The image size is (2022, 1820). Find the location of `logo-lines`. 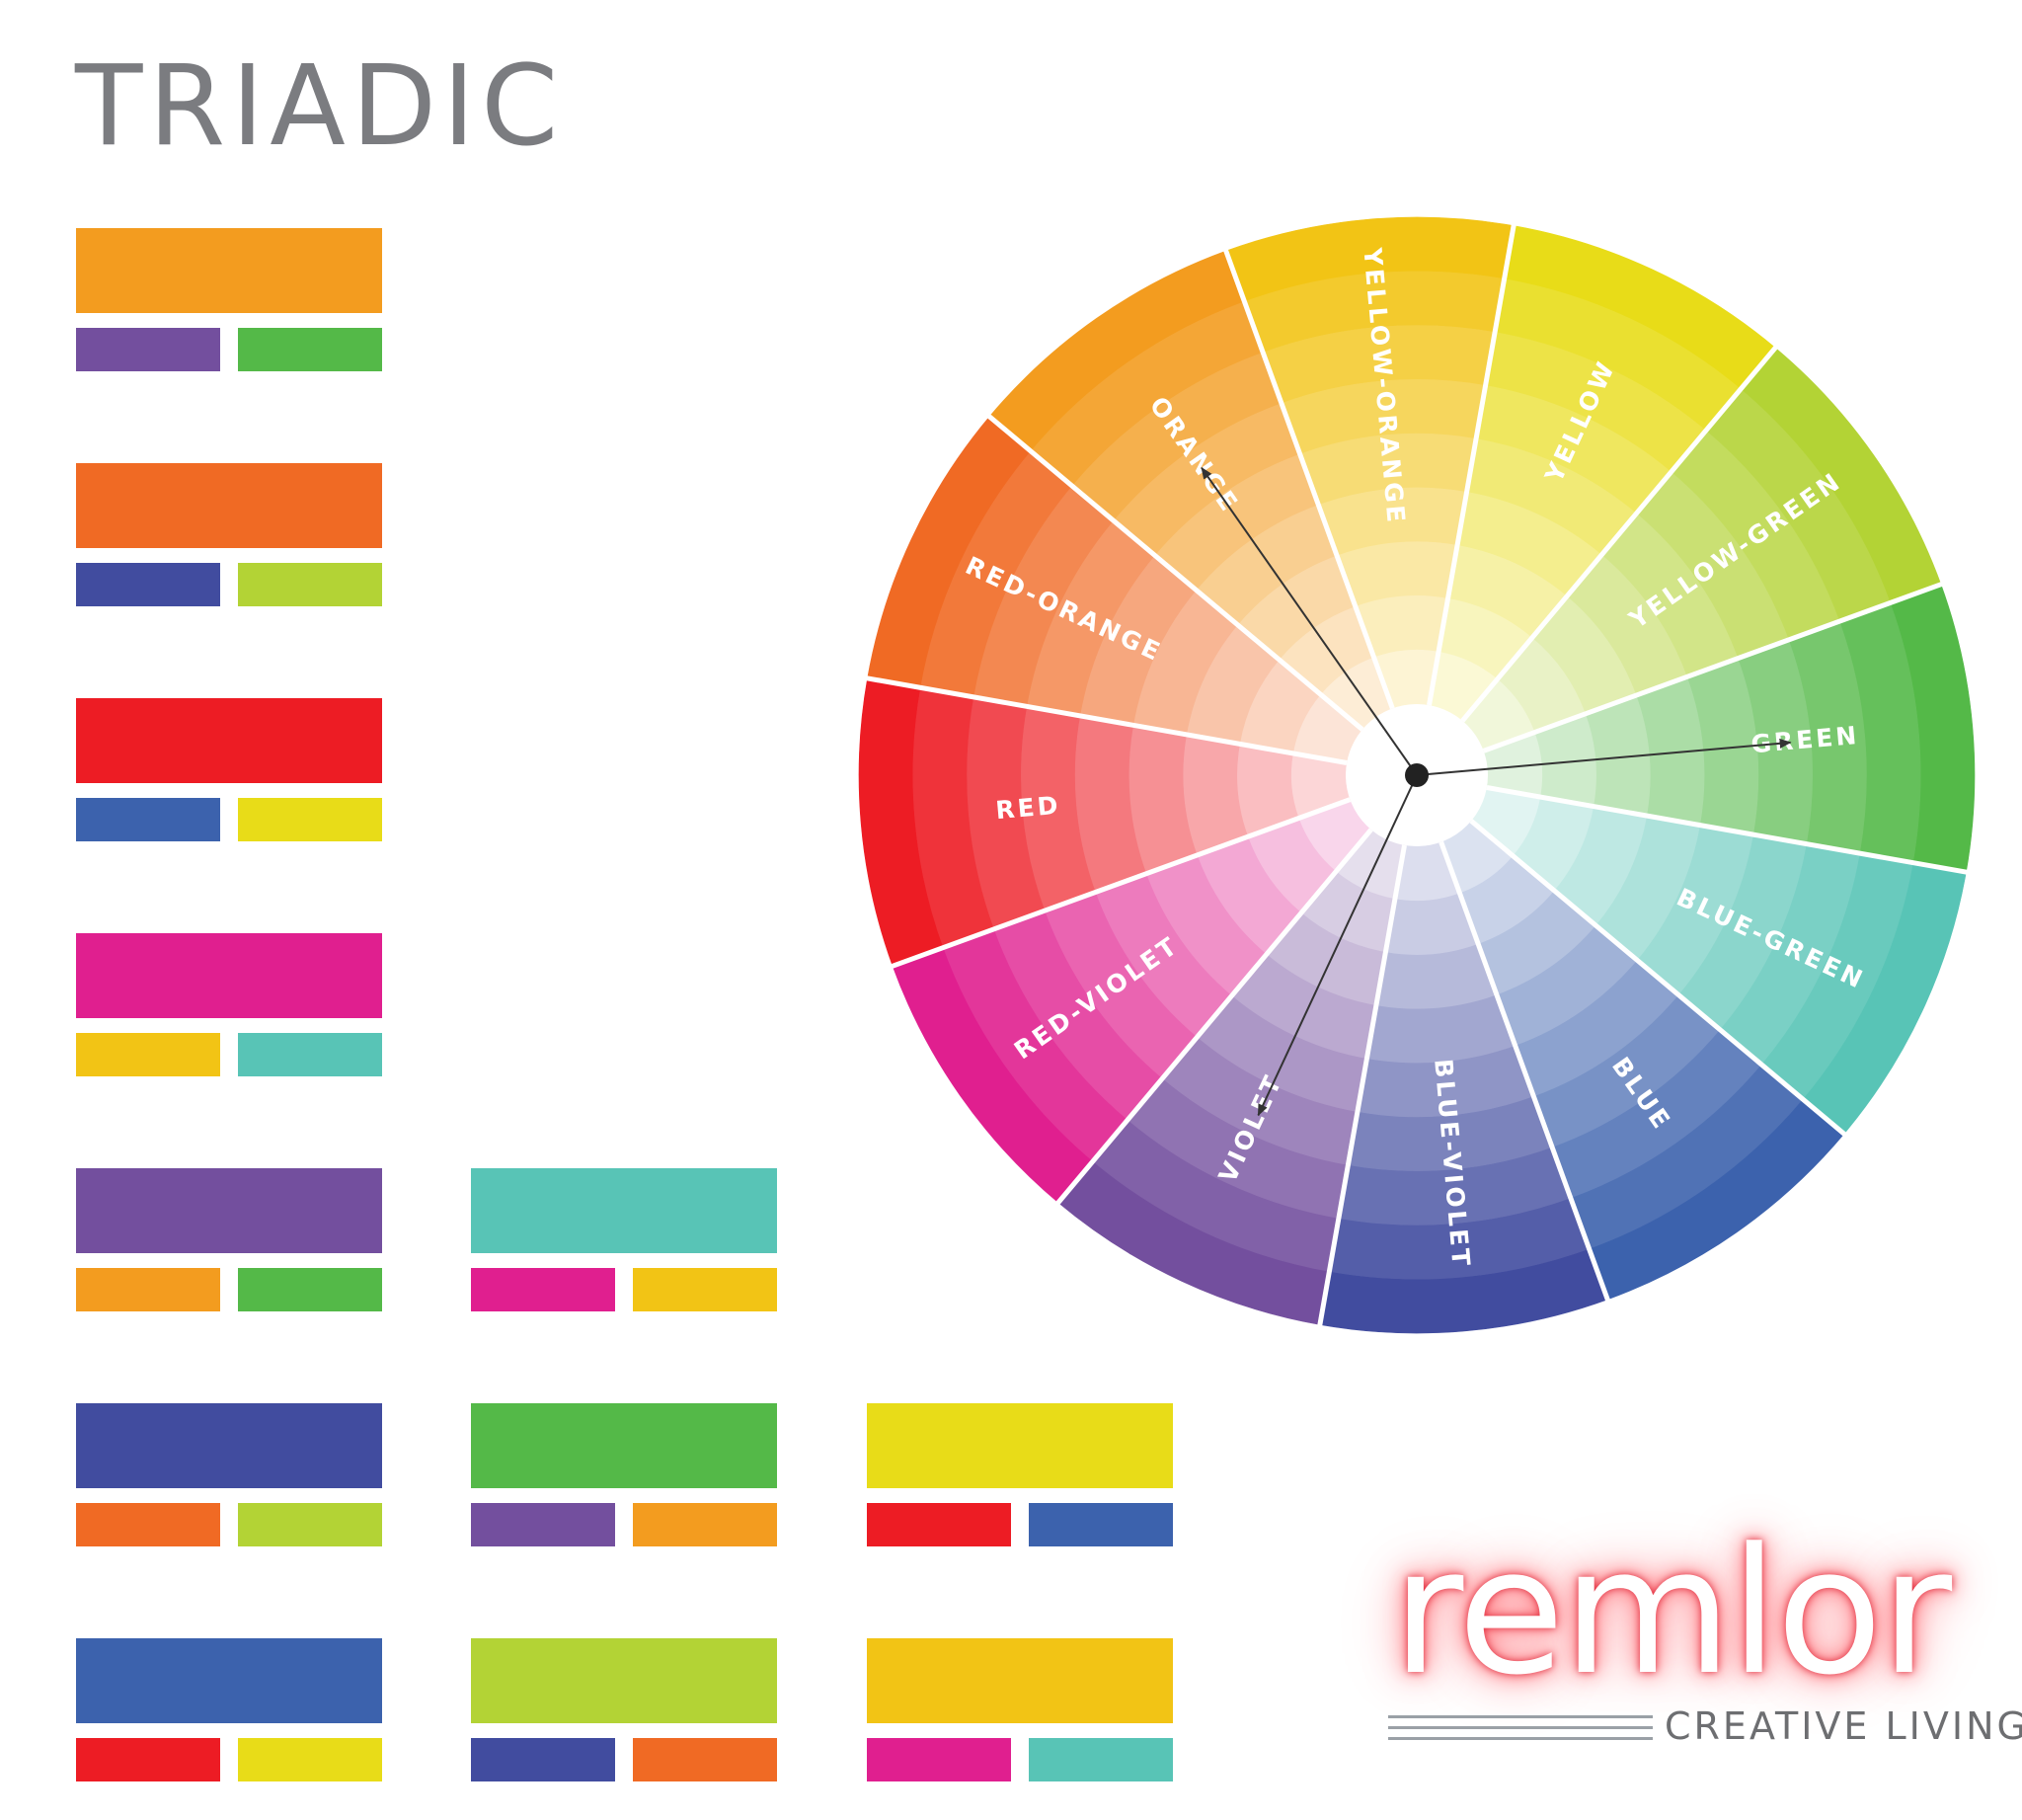

logo-lines is located at coordinates (1520, 1731).